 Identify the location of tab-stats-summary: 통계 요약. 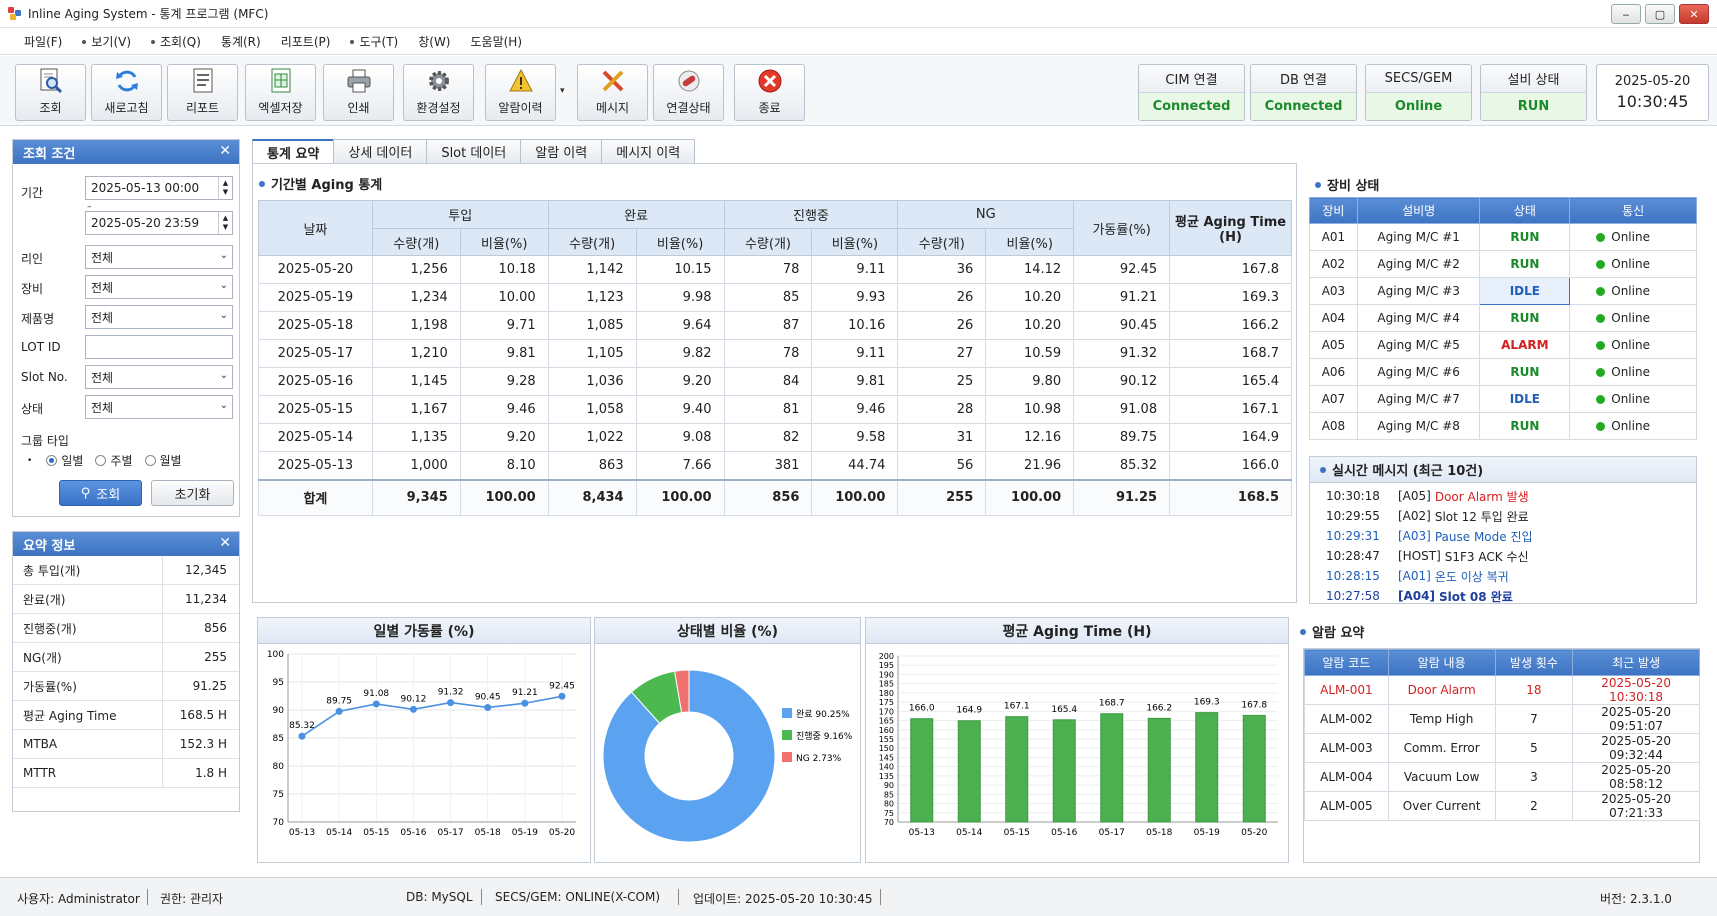
(293, 151).